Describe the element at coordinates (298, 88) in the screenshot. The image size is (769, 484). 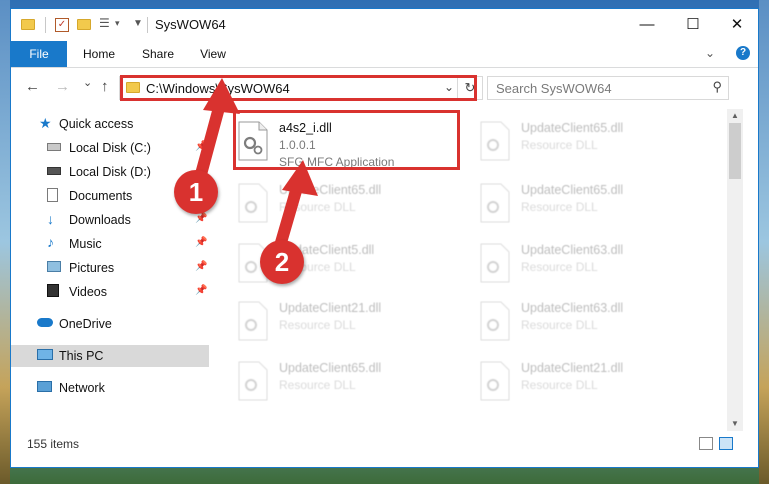
I see `address-bar-highlight` at that location.